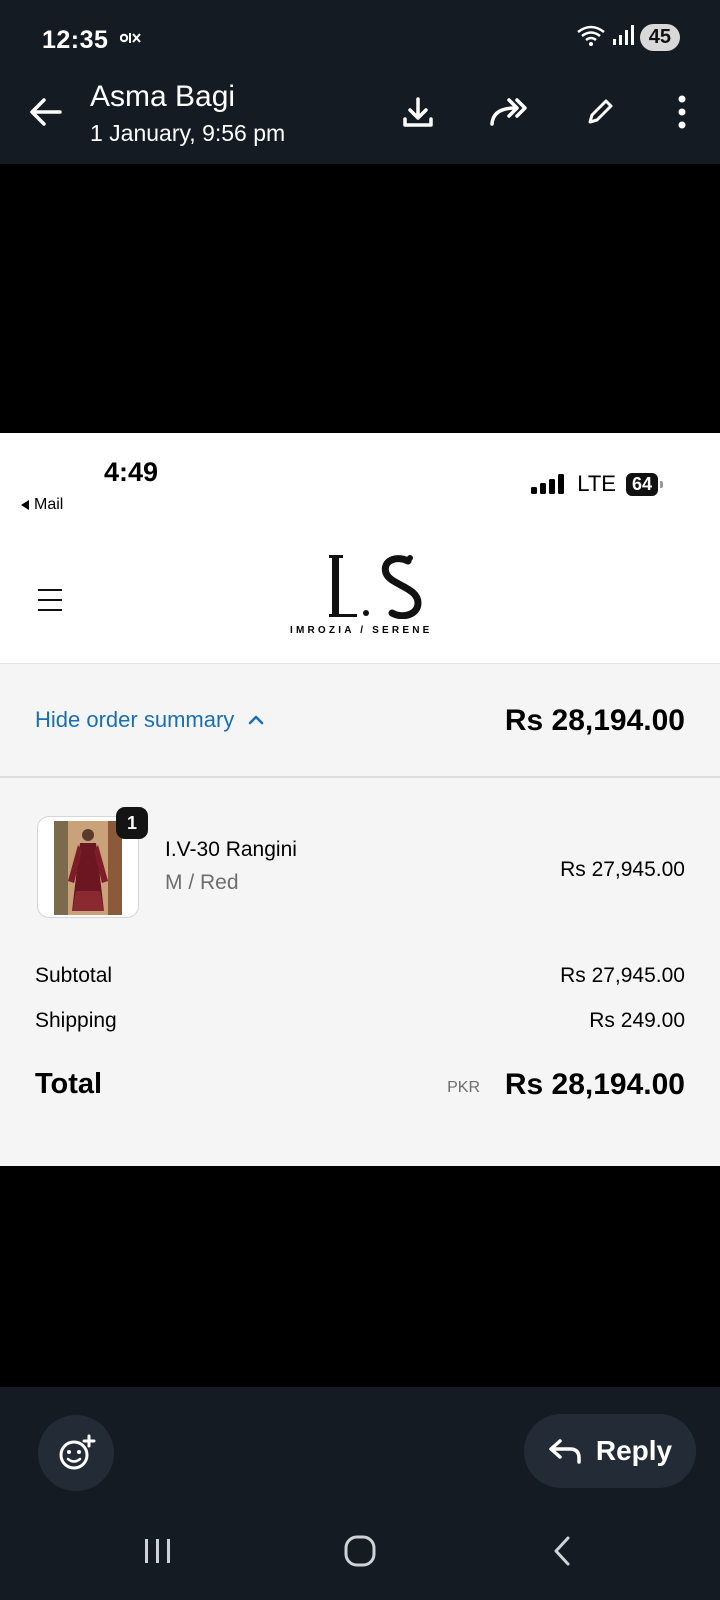  I want to click on recents-icon, so click(157, 1551).